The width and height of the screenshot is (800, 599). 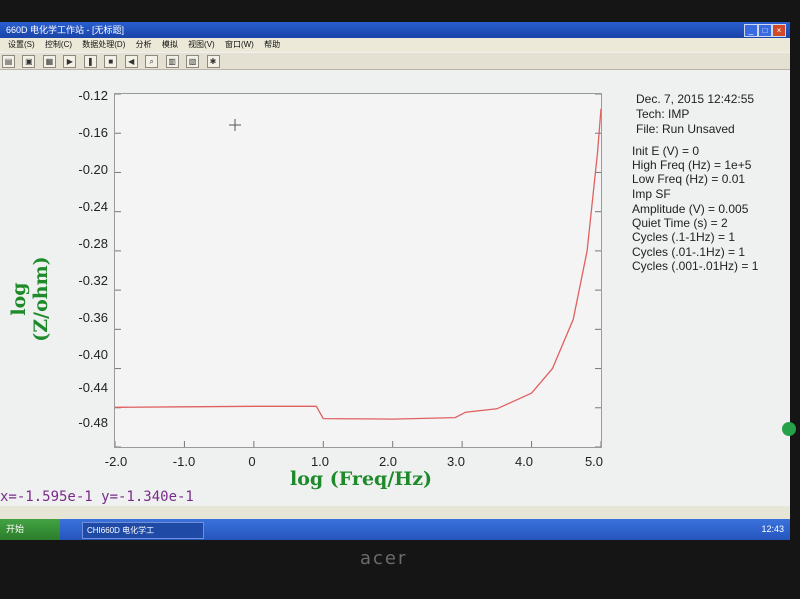 I want to click on y-tick-label: -0.28, so click(x=93, y=243).